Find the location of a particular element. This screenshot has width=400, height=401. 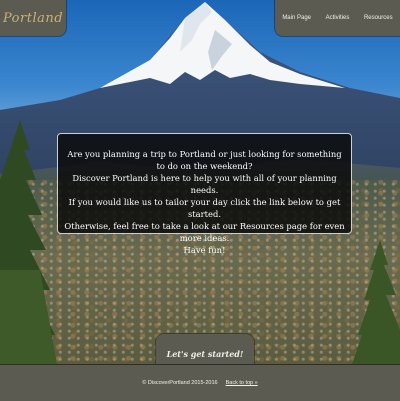

tree-right is located at coordinates (375, 305).